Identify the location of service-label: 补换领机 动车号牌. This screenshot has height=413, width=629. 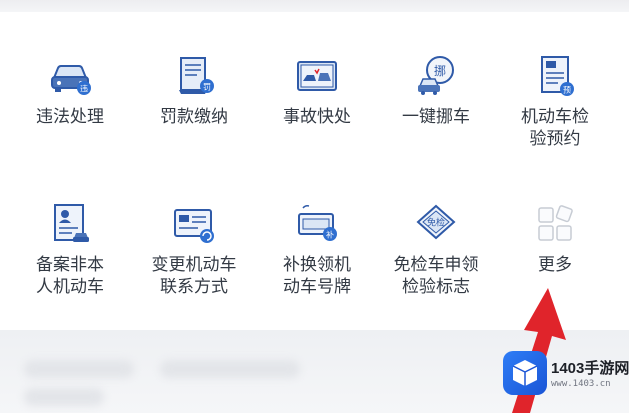
(317, 276).